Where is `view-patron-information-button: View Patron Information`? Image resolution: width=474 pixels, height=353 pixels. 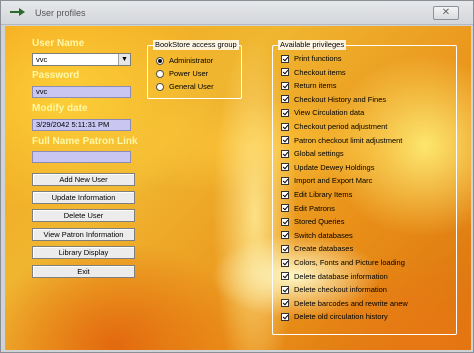
view-patron-information-button: View Patron Information is located at coordinates (83, 234).